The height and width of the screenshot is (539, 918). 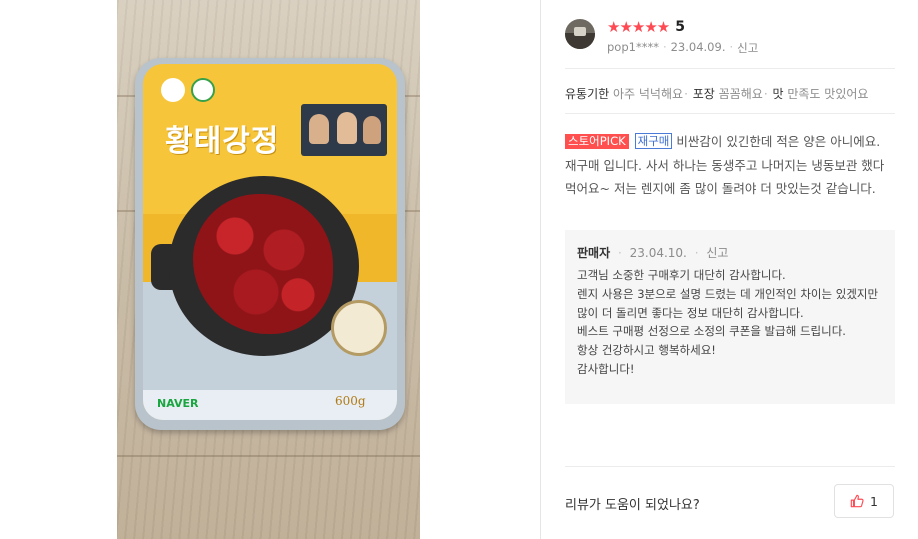 I want to click on seller-reply-date: 23.04.10., so click(x=658, y=253).